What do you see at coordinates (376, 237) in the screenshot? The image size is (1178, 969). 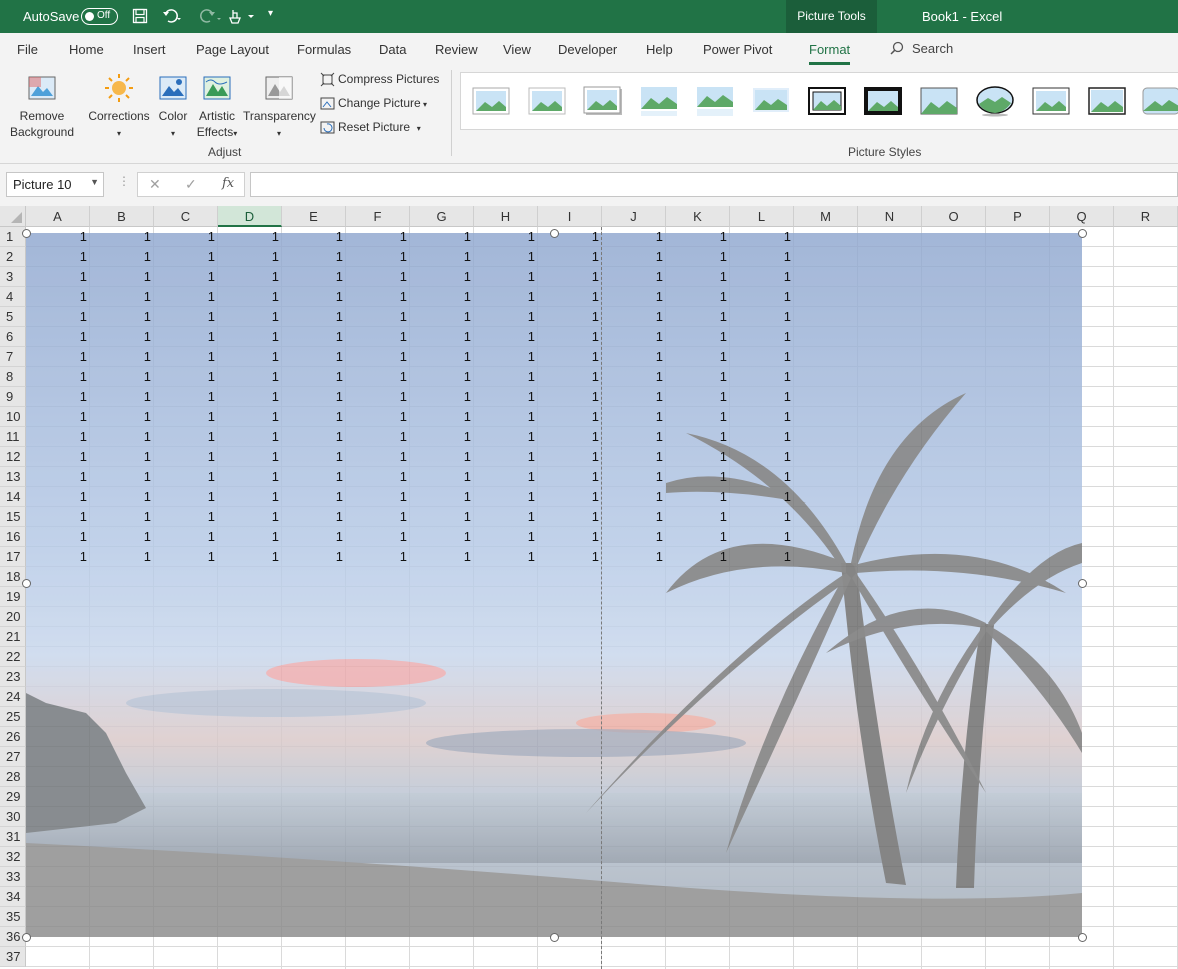 I see `cell-f1: 1` at bounding box center [376, 237].